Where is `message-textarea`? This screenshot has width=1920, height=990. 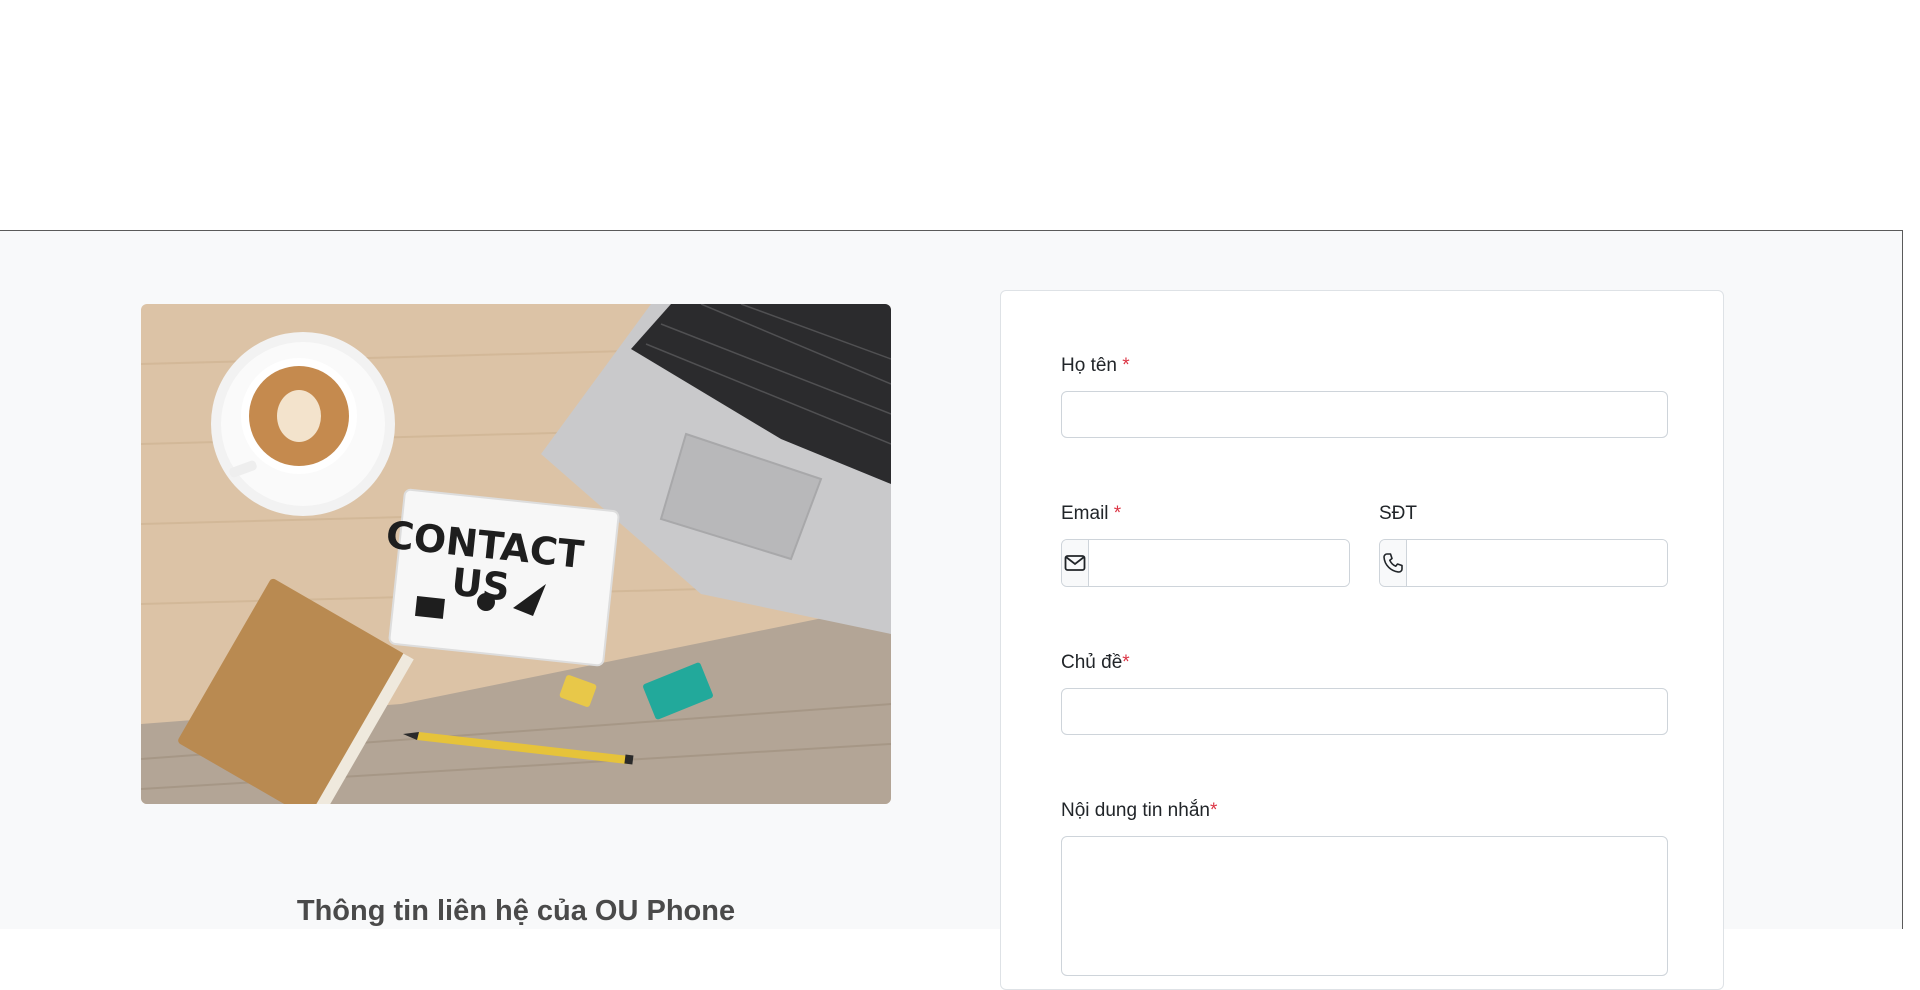
message-textarea is located at coordinates (1364, 906).